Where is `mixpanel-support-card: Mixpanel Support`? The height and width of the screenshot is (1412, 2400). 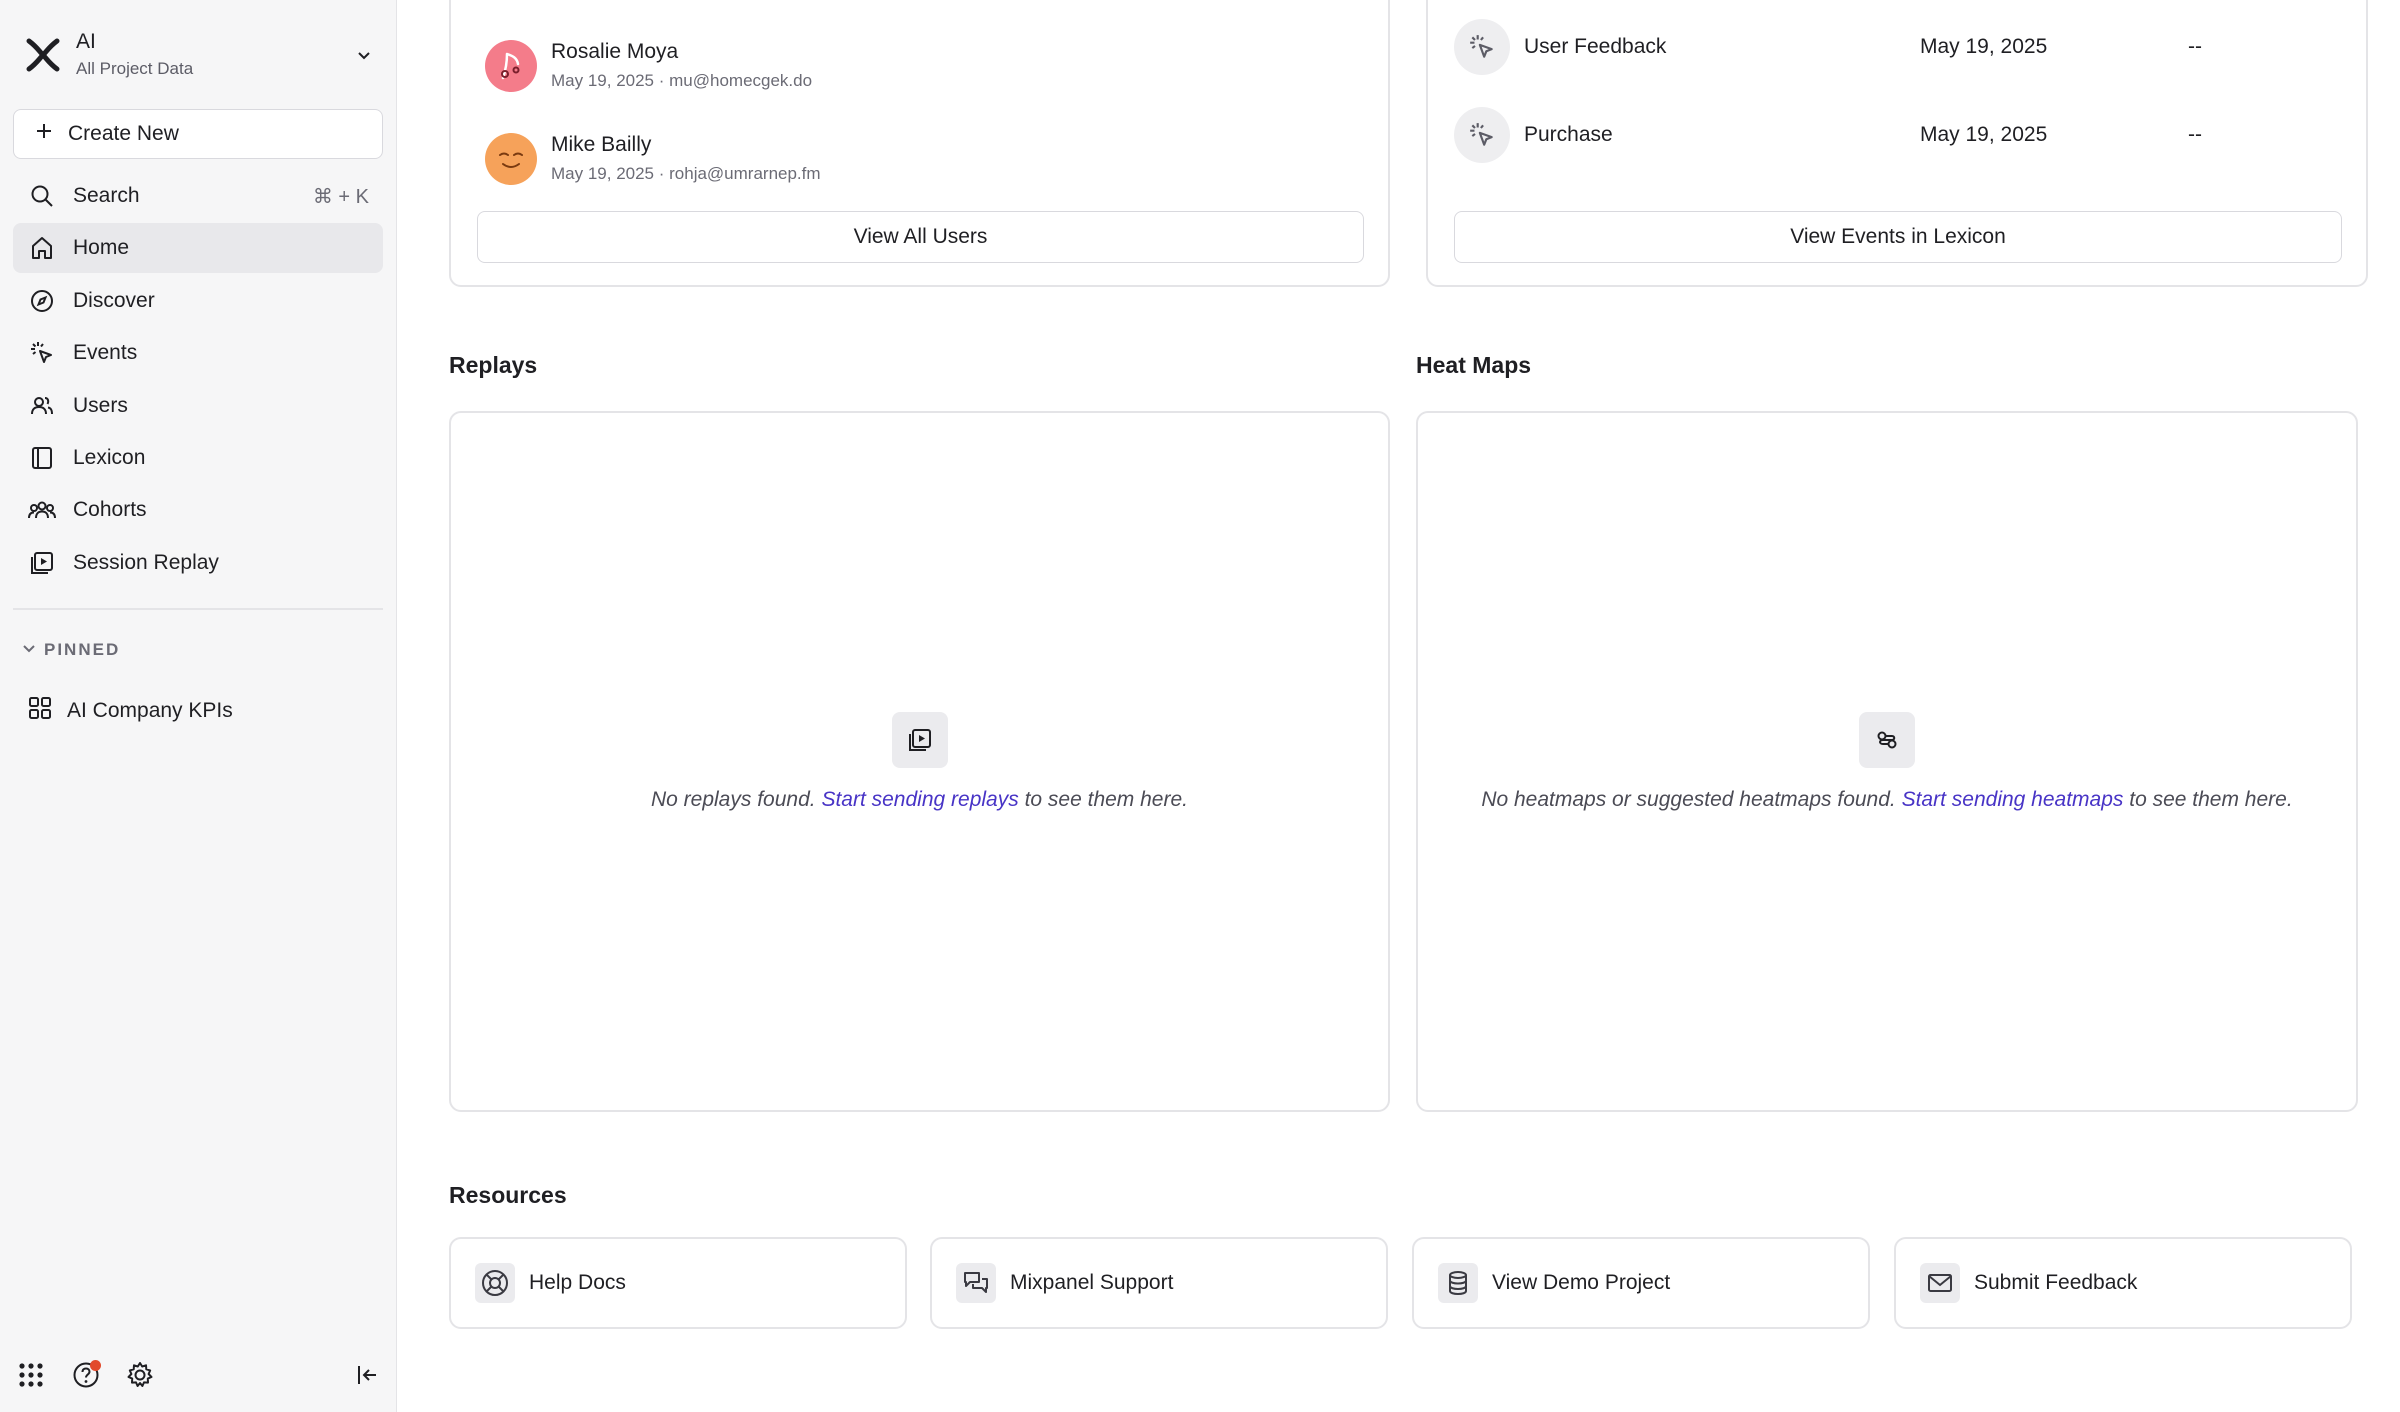 mixpanel-support-card: Mixpanel Support is located at coordinates (1159, 1283).